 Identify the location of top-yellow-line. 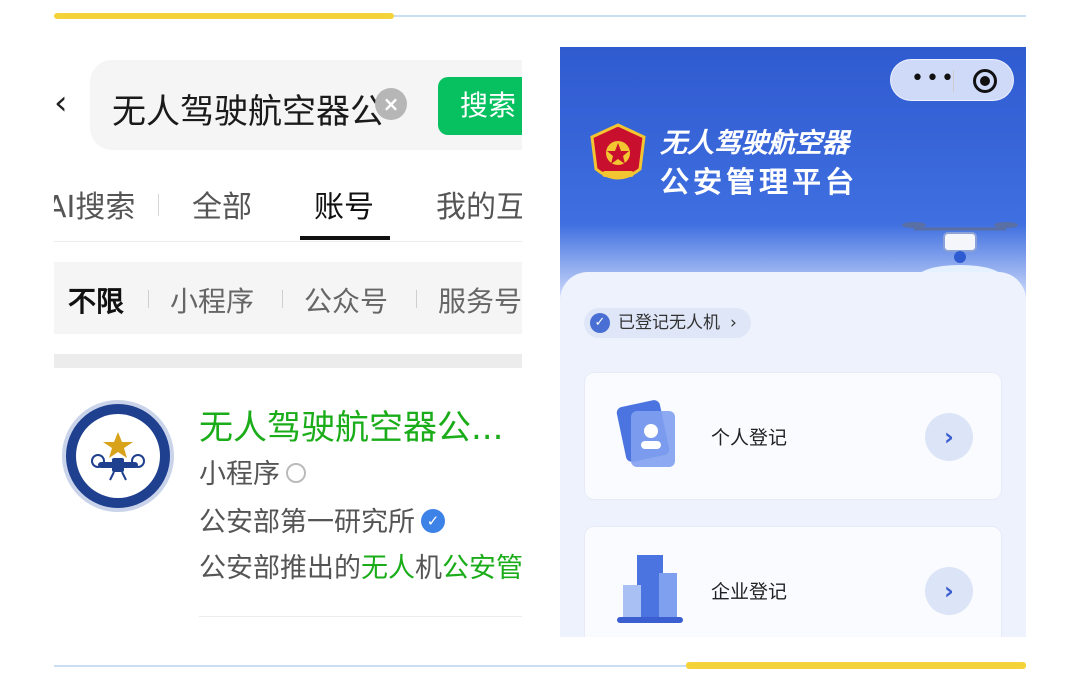
(224, 16).